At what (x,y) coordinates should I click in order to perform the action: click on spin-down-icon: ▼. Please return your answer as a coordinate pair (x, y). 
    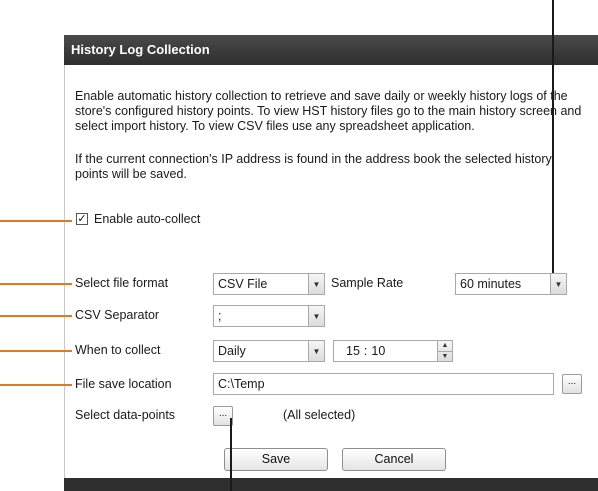
    Looking at the image, I should click on (445, 356).